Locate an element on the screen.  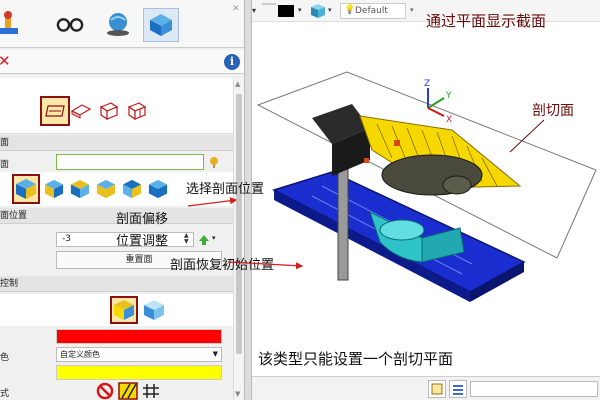
annotation-position-adjust: 位置调整 is located at coordinates (142, 241).